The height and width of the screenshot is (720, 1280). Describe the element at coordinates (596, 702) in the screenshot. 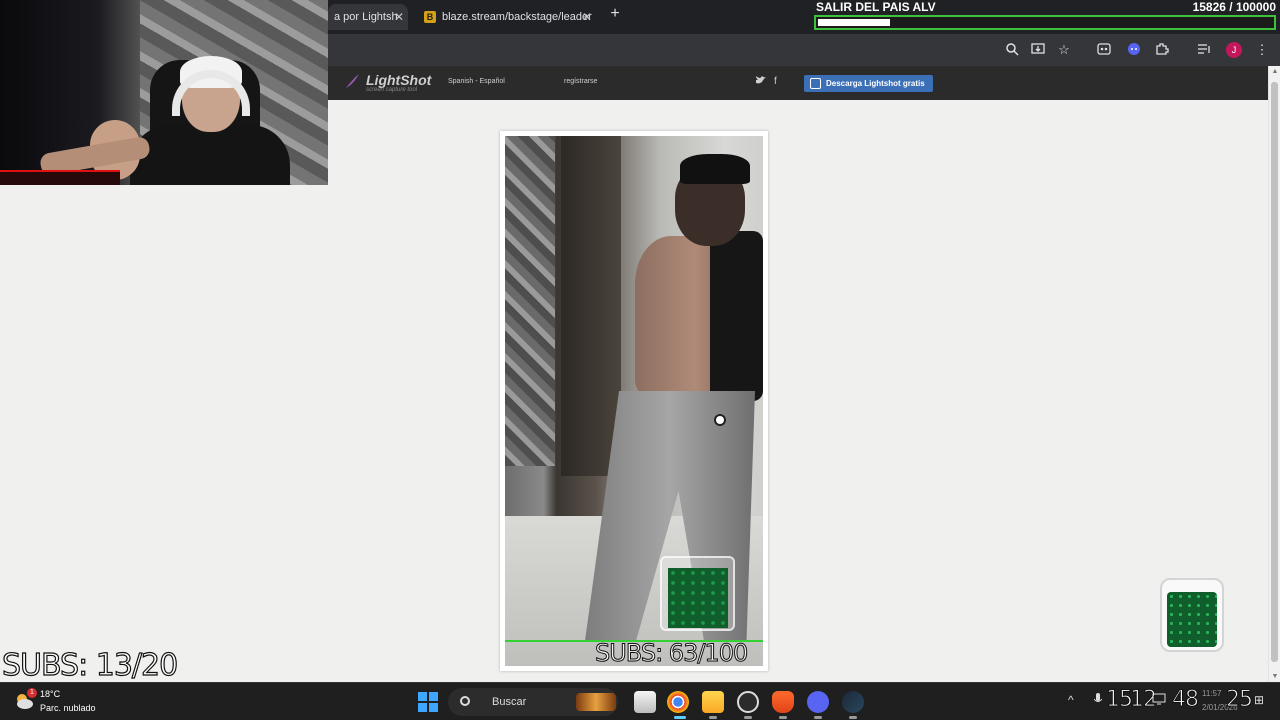

I see `search-highlight-thumbnail` at that location.